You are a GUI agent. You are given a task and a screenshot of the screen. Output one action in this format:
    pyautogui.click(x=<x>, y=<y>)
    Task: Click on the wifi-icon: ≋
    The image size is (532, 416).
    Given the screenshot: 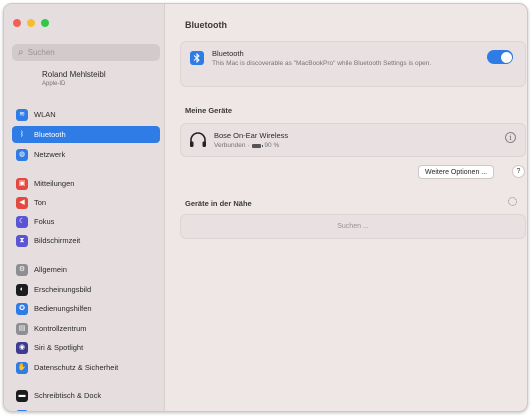 What is the action you would take?
    pyautogui.click(x=22, y=114)
    